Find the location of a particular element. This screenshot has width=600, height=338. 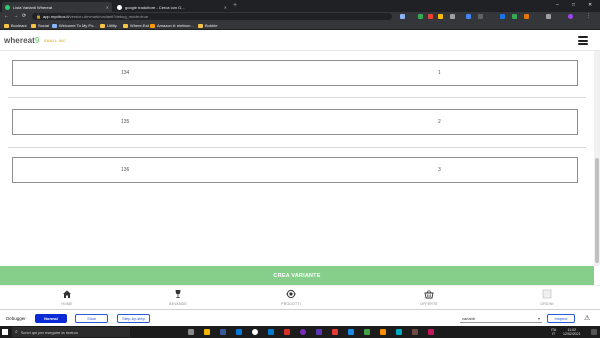

element-select-value: varianti is located at coordinates (468, 318).